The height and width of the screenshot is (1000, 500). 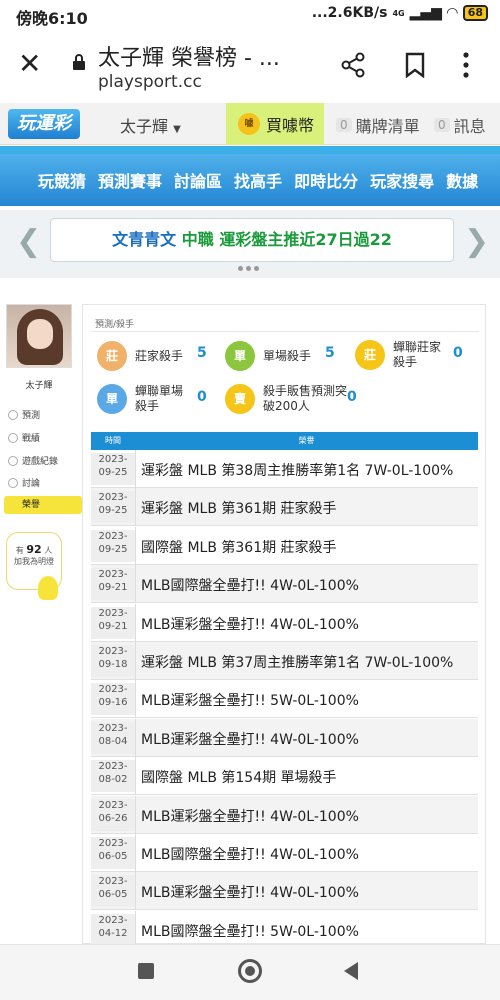 What do you see at coordinates (239, 778) in the screenshot?
I see `row-honor: 國際盤 MLB 第154期 單場殺手` at bounding box center [239, 778].